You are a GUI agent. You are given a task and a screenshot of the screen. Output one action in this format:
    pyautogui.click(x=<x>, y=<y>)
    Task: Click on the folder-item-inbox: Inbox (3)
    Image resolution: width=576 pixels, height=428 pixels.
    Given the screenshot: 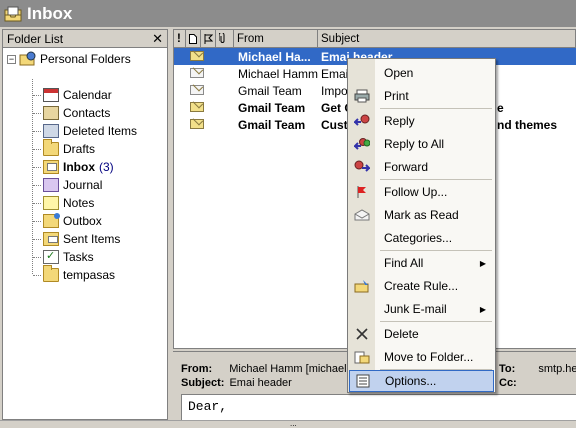 What is the action you would take?
    pyautogui.click(x=73, y=167)
    